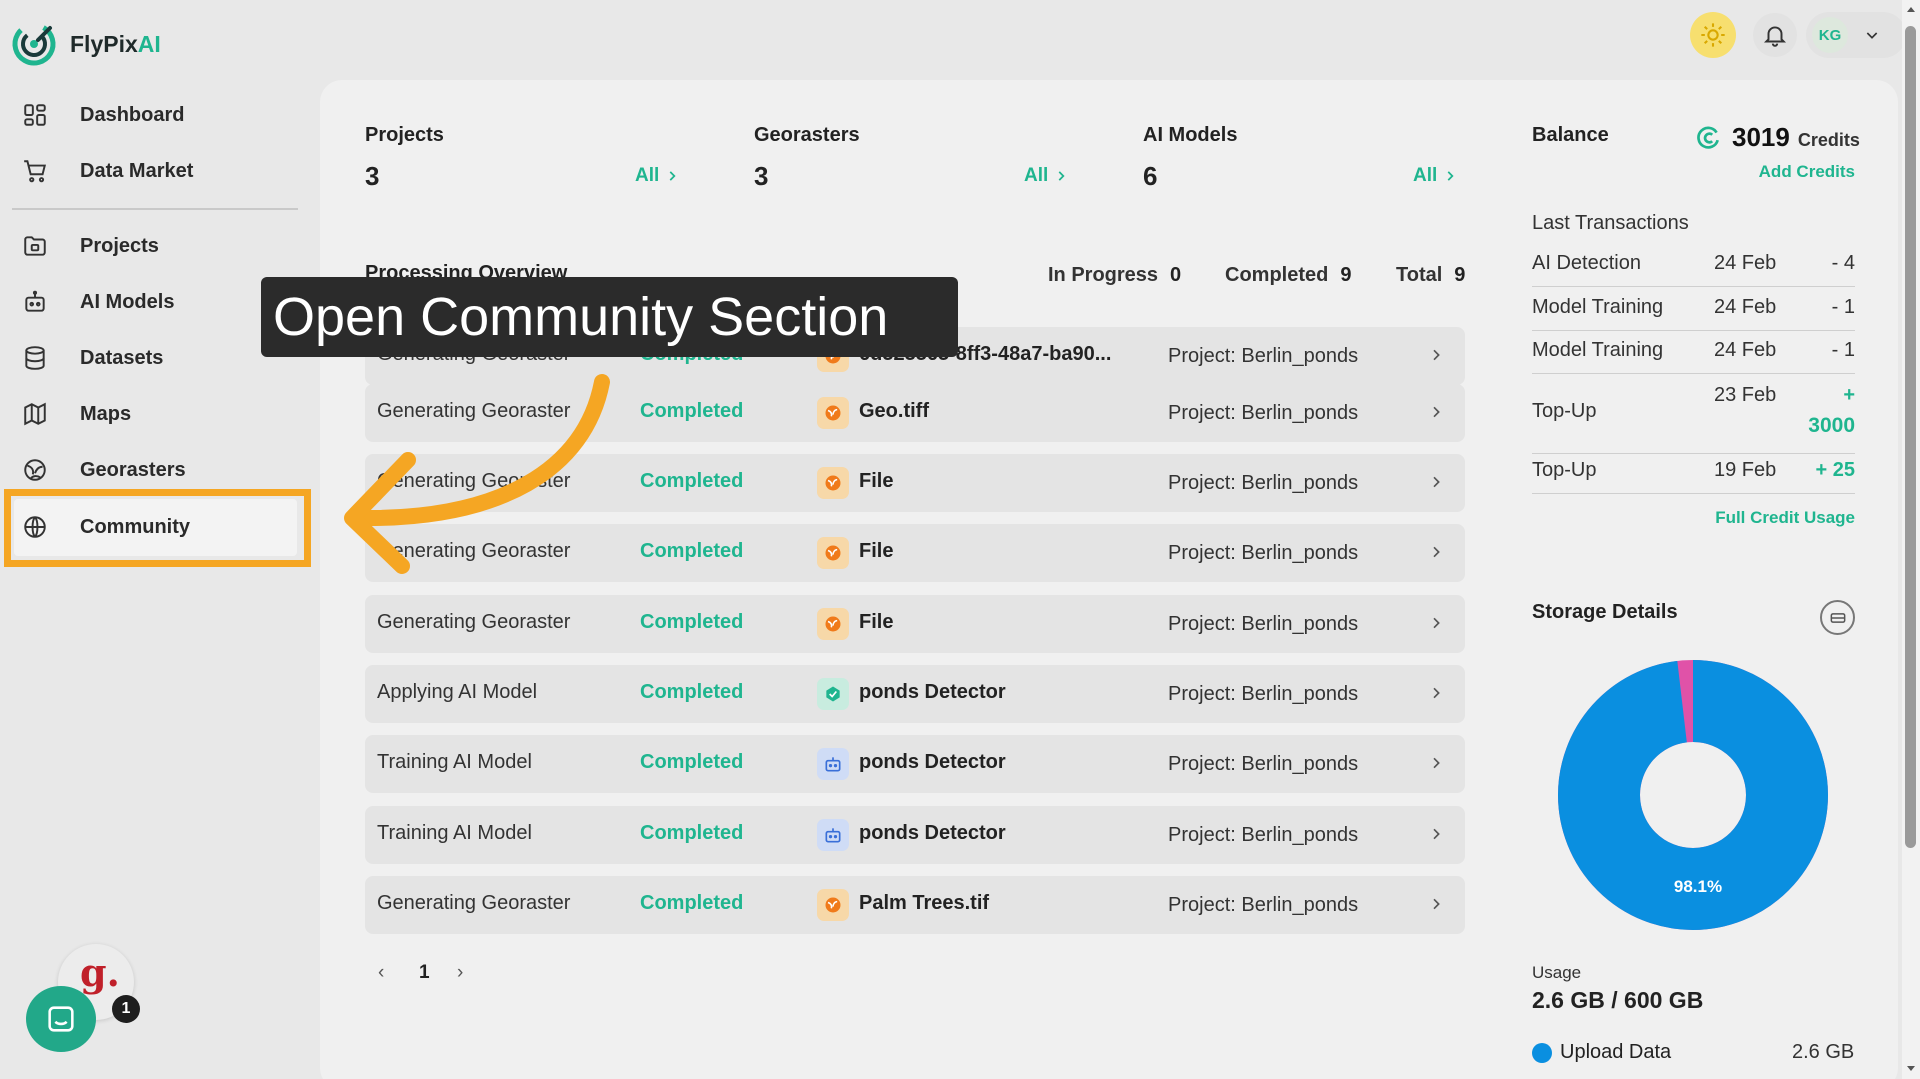  I want to click on tutorial-callout: Open Community Section, so click(609, 317).